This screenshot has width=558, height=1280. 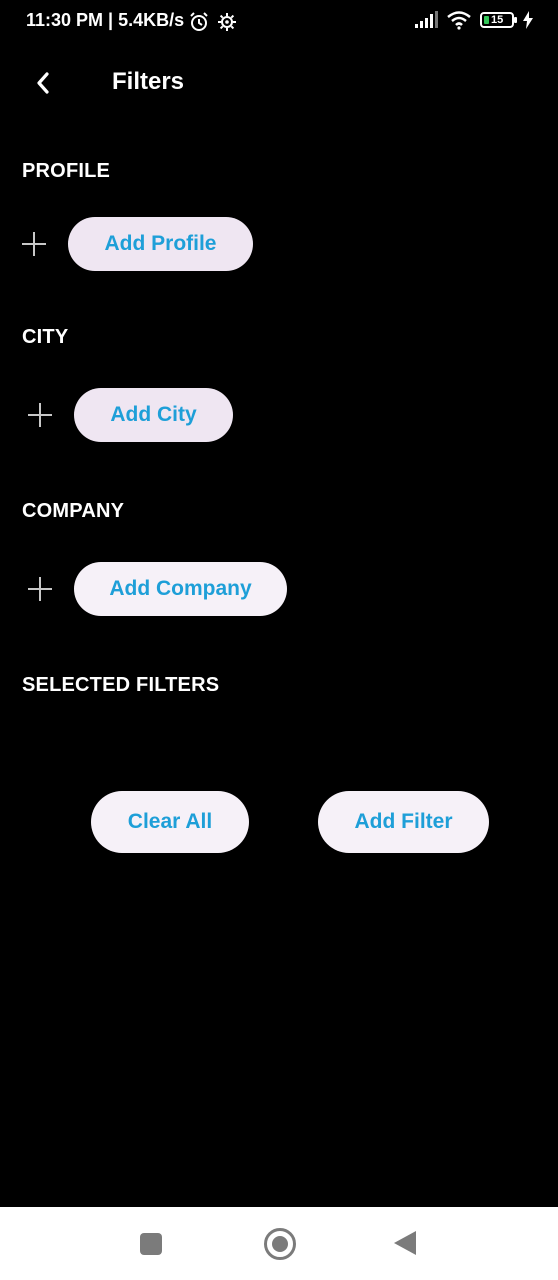 I want to click on battery-icon: 15, so click(x=498, y=20).